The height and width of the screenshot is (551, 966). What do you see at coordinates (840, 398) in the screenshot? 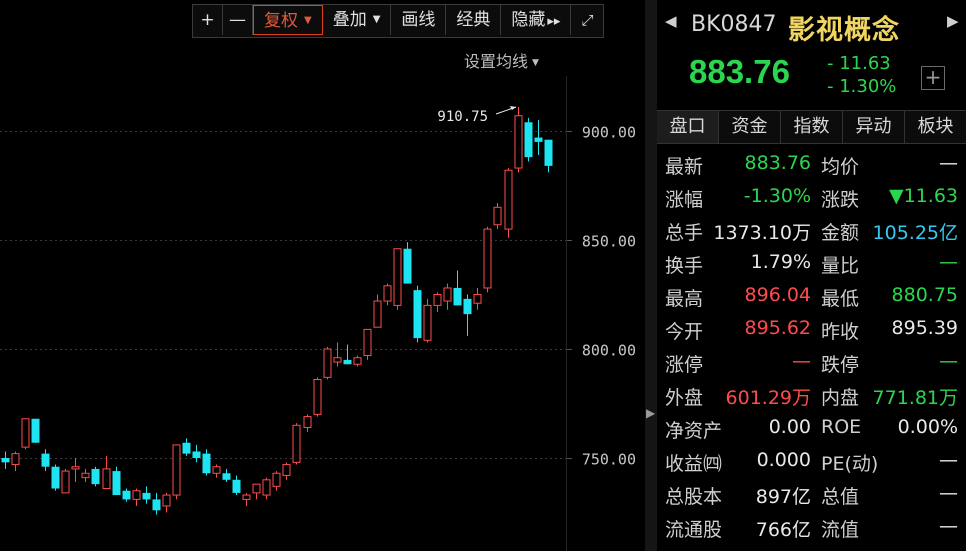
I see `stat-label-right: 内盘` at bounding box center [840, 398].